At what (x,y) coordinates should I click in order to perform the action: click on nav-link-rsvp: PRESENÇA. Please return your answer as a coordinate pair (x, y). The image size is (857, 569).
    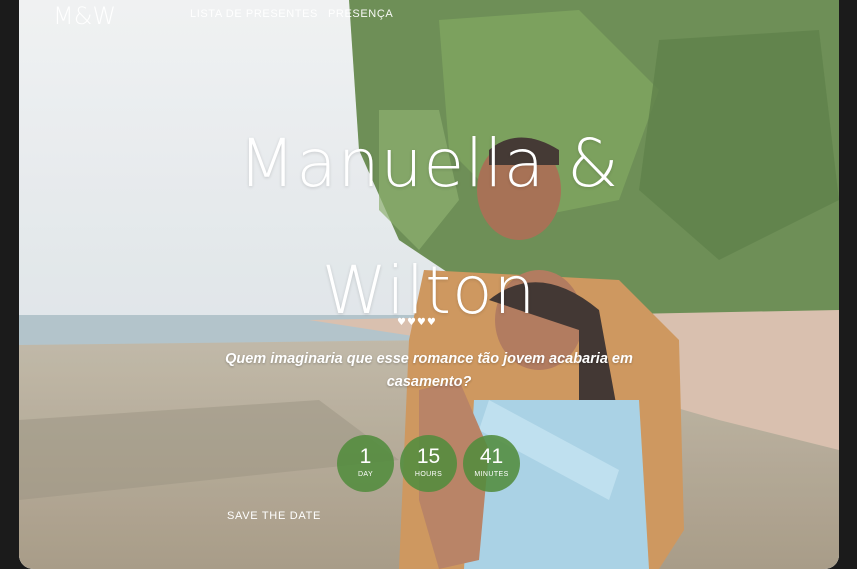
    Looking at the image, I should click on (360, 14).